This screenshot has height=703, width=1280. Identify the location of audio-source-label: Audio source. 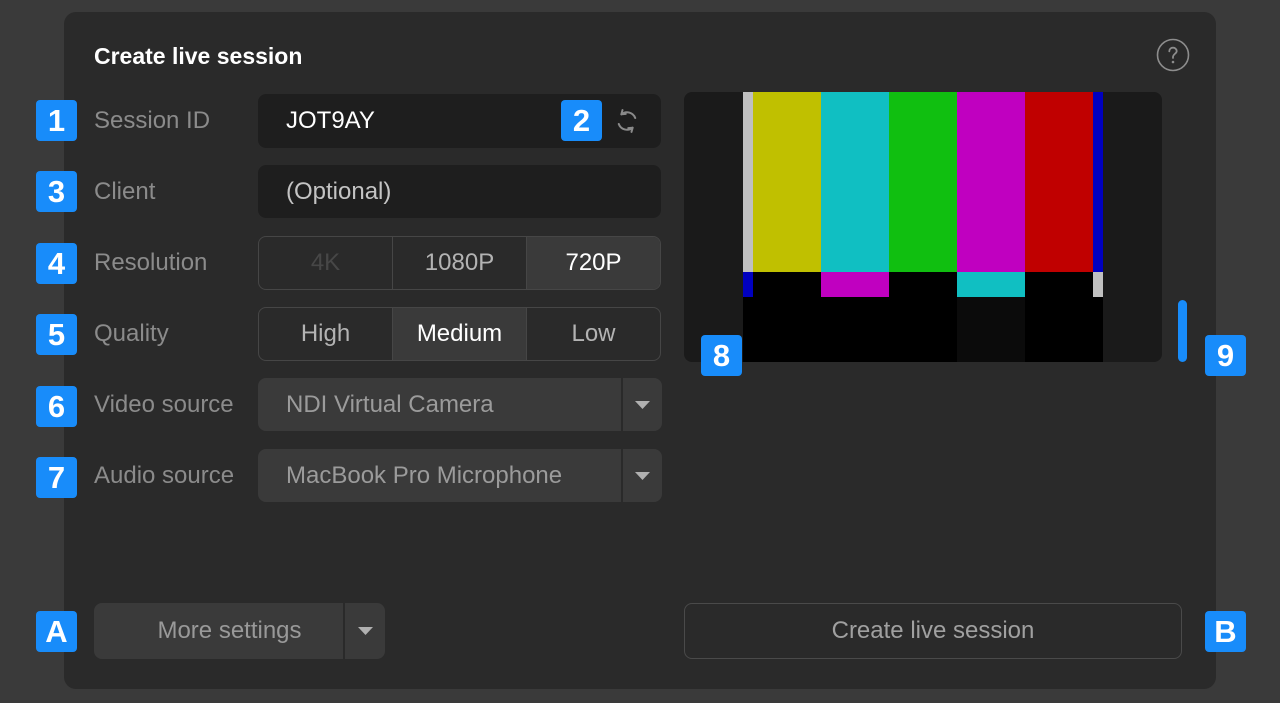
(164, 475).